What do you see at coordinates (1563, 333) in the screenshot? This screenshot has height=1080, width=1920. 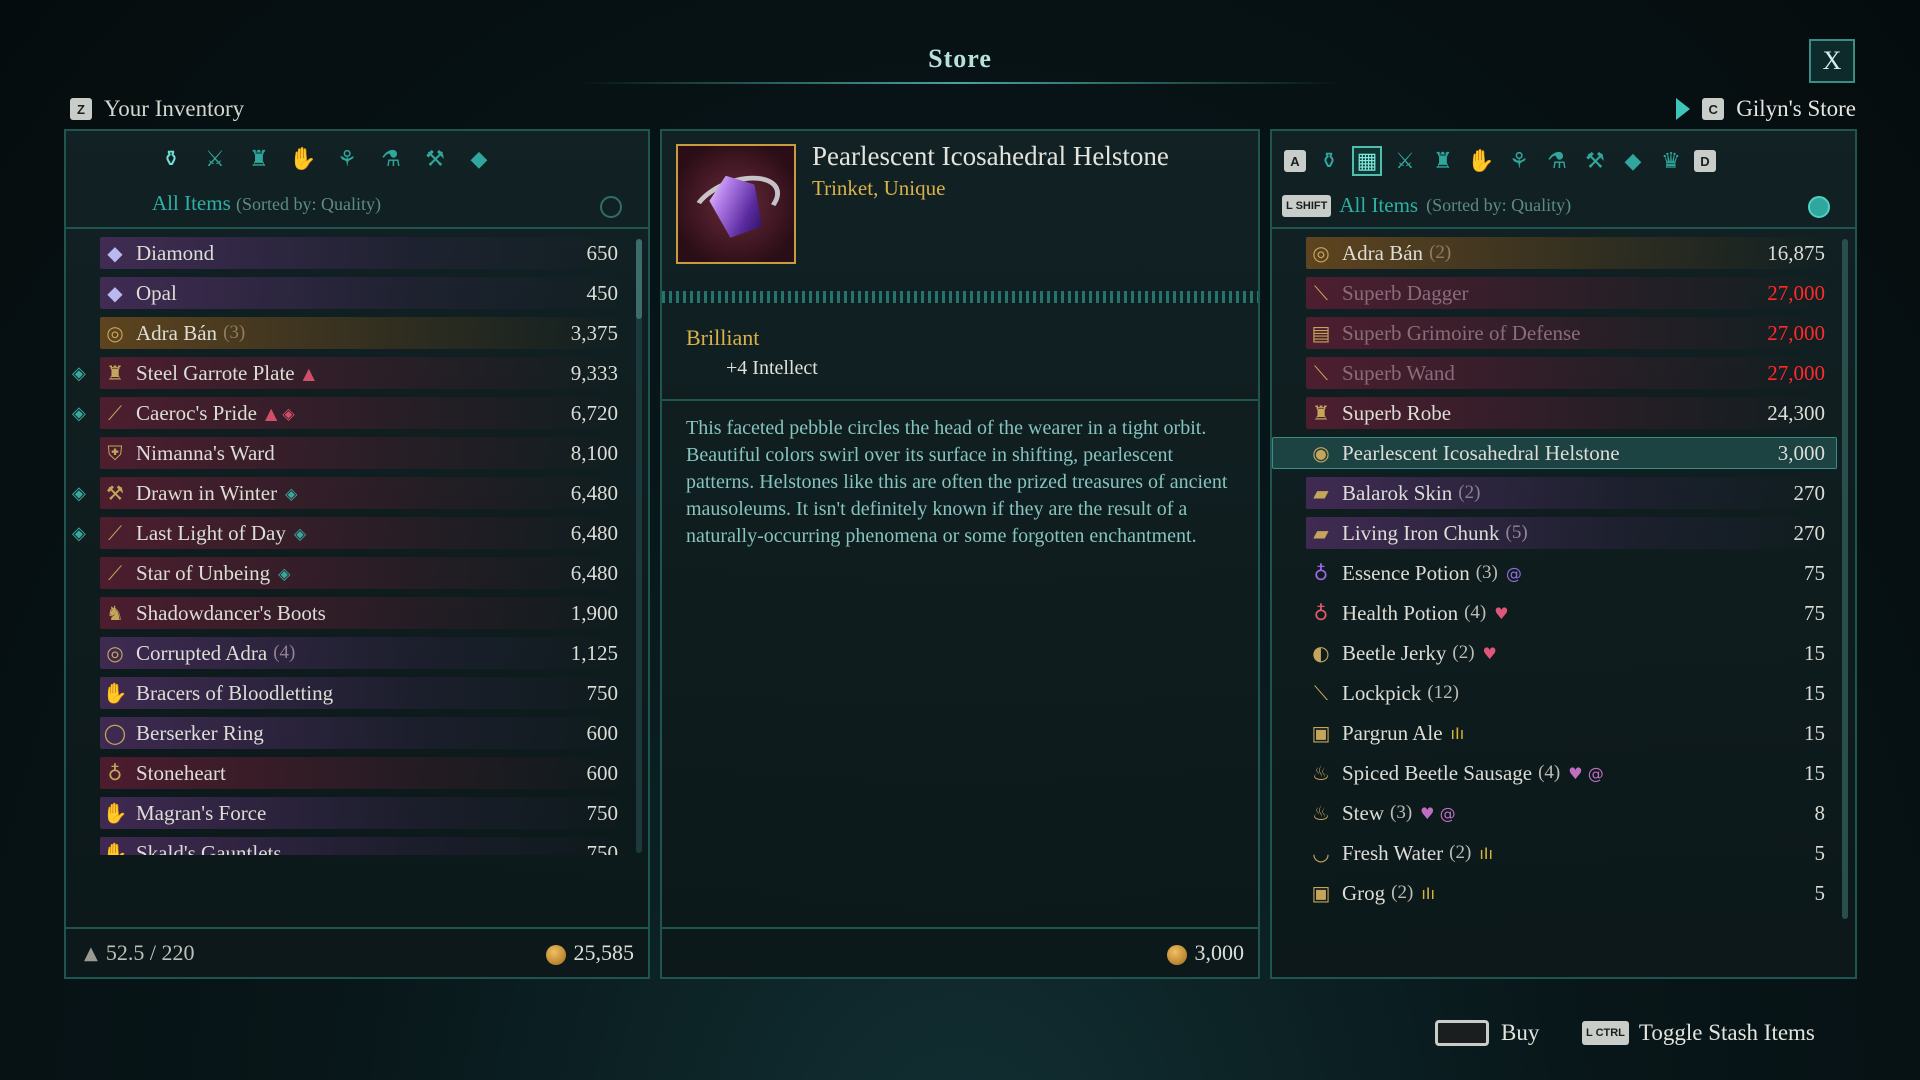 I see `store-item-row: ▤ Superb Grimoire of Defense 27,000` at bounding box center [1563, 333].